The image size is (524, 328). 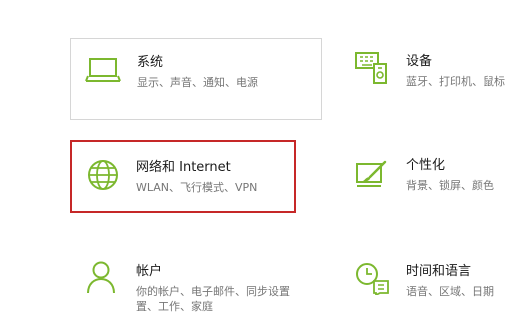 What do you see at coordinates (371, 68) in the screenshot?
I see `devices-icon` at bounding box center [371, 68].